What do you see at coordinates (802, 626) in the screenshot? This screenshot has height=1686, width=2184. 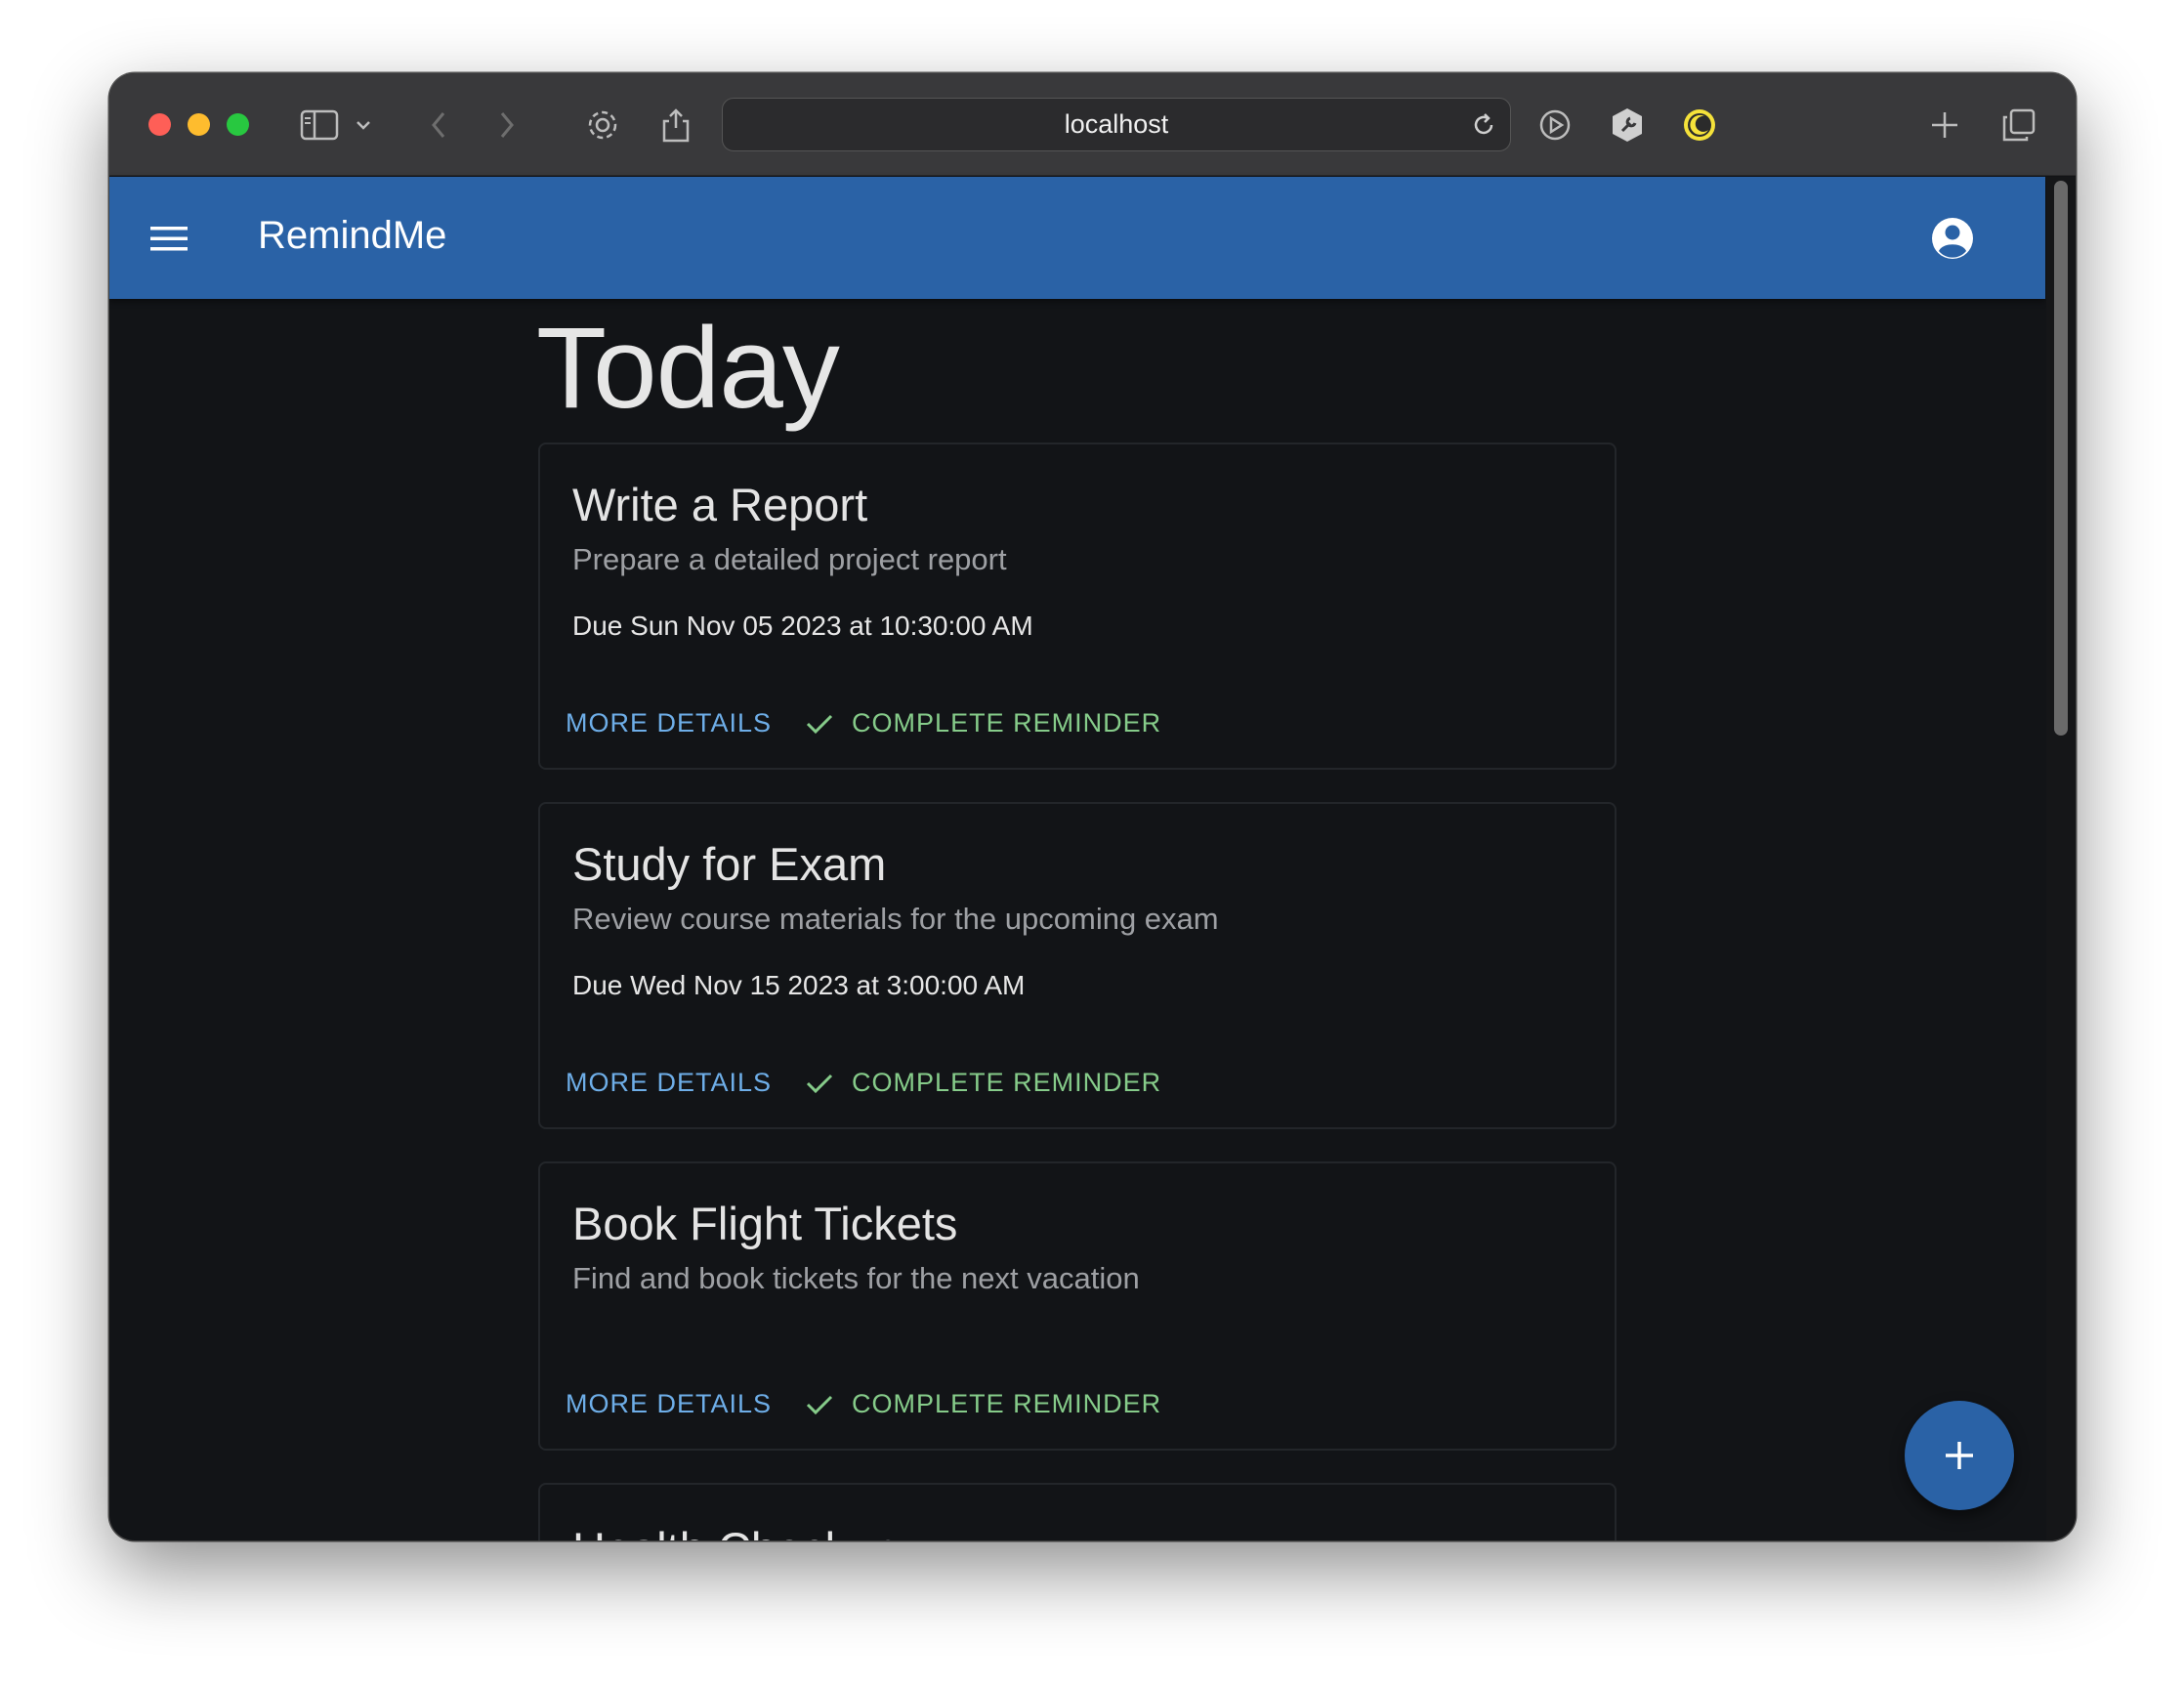 I see `reminder-due-date: Due Sun Nov 05 2023 at 10:30:00 AM` at bounding box center [802, 626].